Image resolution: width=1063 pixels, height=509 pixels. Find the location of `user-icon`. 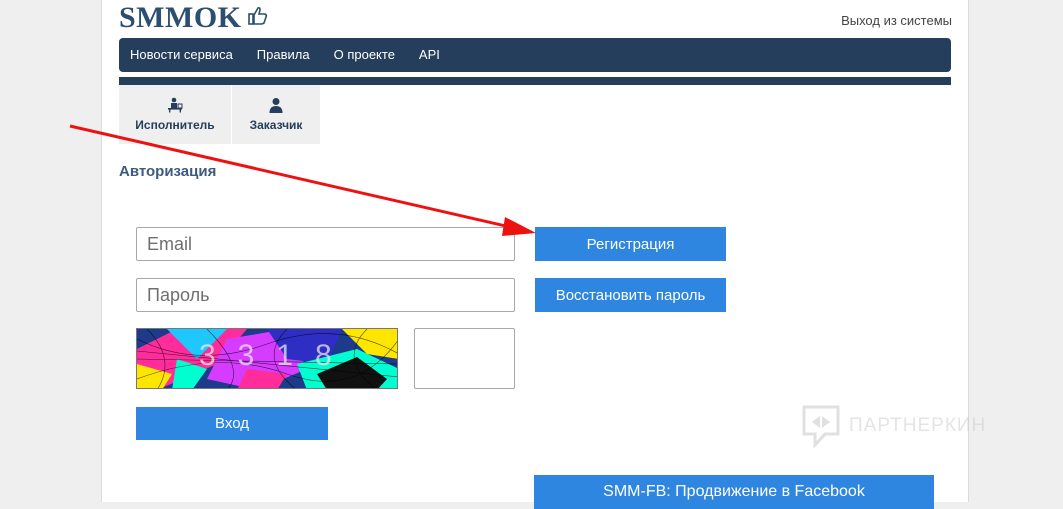

user-icon is located at coordinates (276, 105).